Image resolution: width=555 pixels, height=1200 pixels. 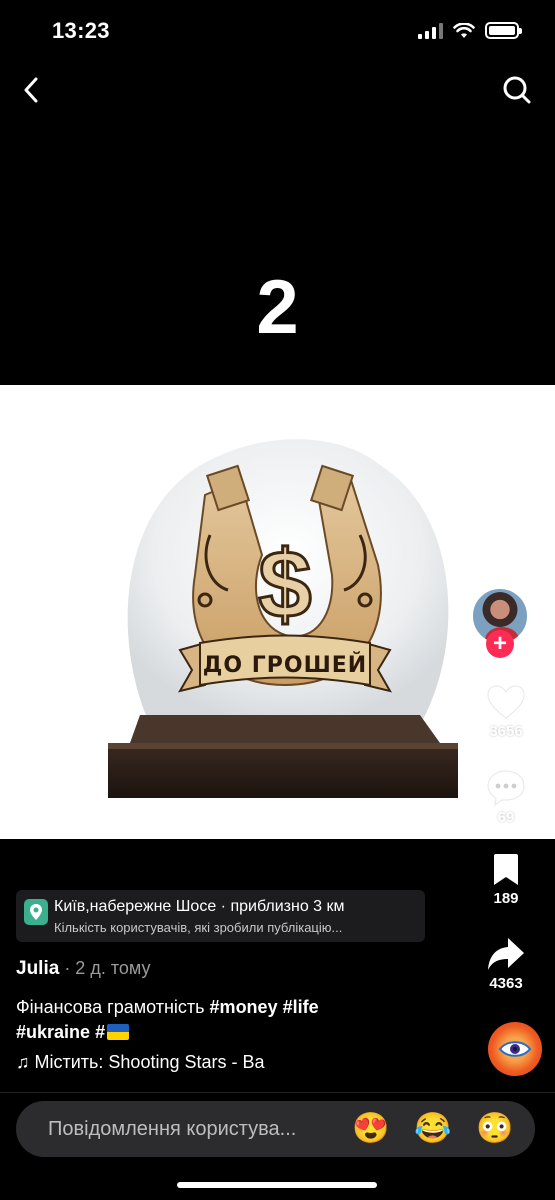 What do you see at coordinates (199, 906) in the screenshot?
I see `location-title: Київ,набережне Шосе · приблизно 3 км` at bounding box center [199, 906].